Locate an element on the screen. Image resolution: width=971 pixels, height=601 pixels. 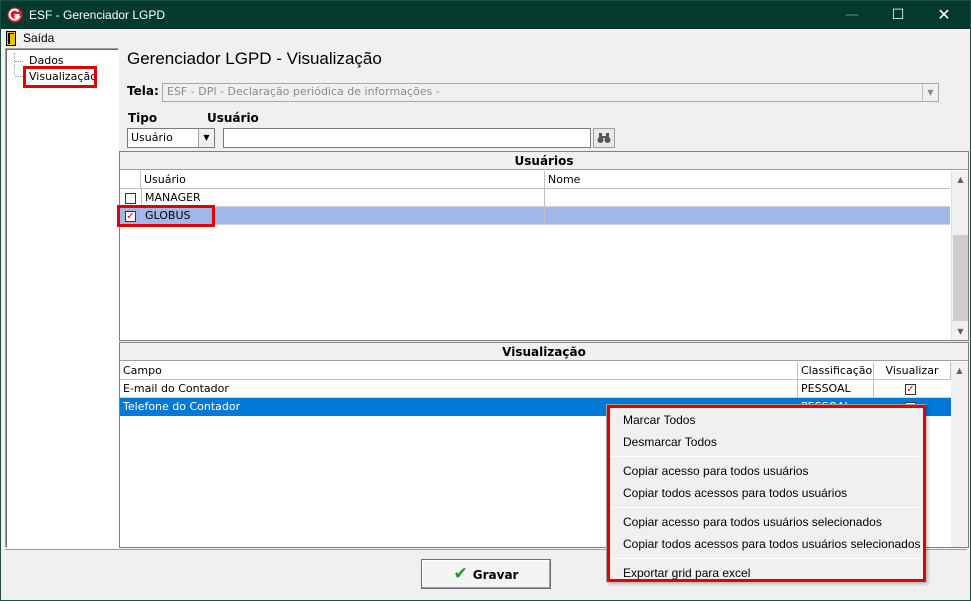
column-header-visualizar: Visualizar is located at coordinates (912, 371).